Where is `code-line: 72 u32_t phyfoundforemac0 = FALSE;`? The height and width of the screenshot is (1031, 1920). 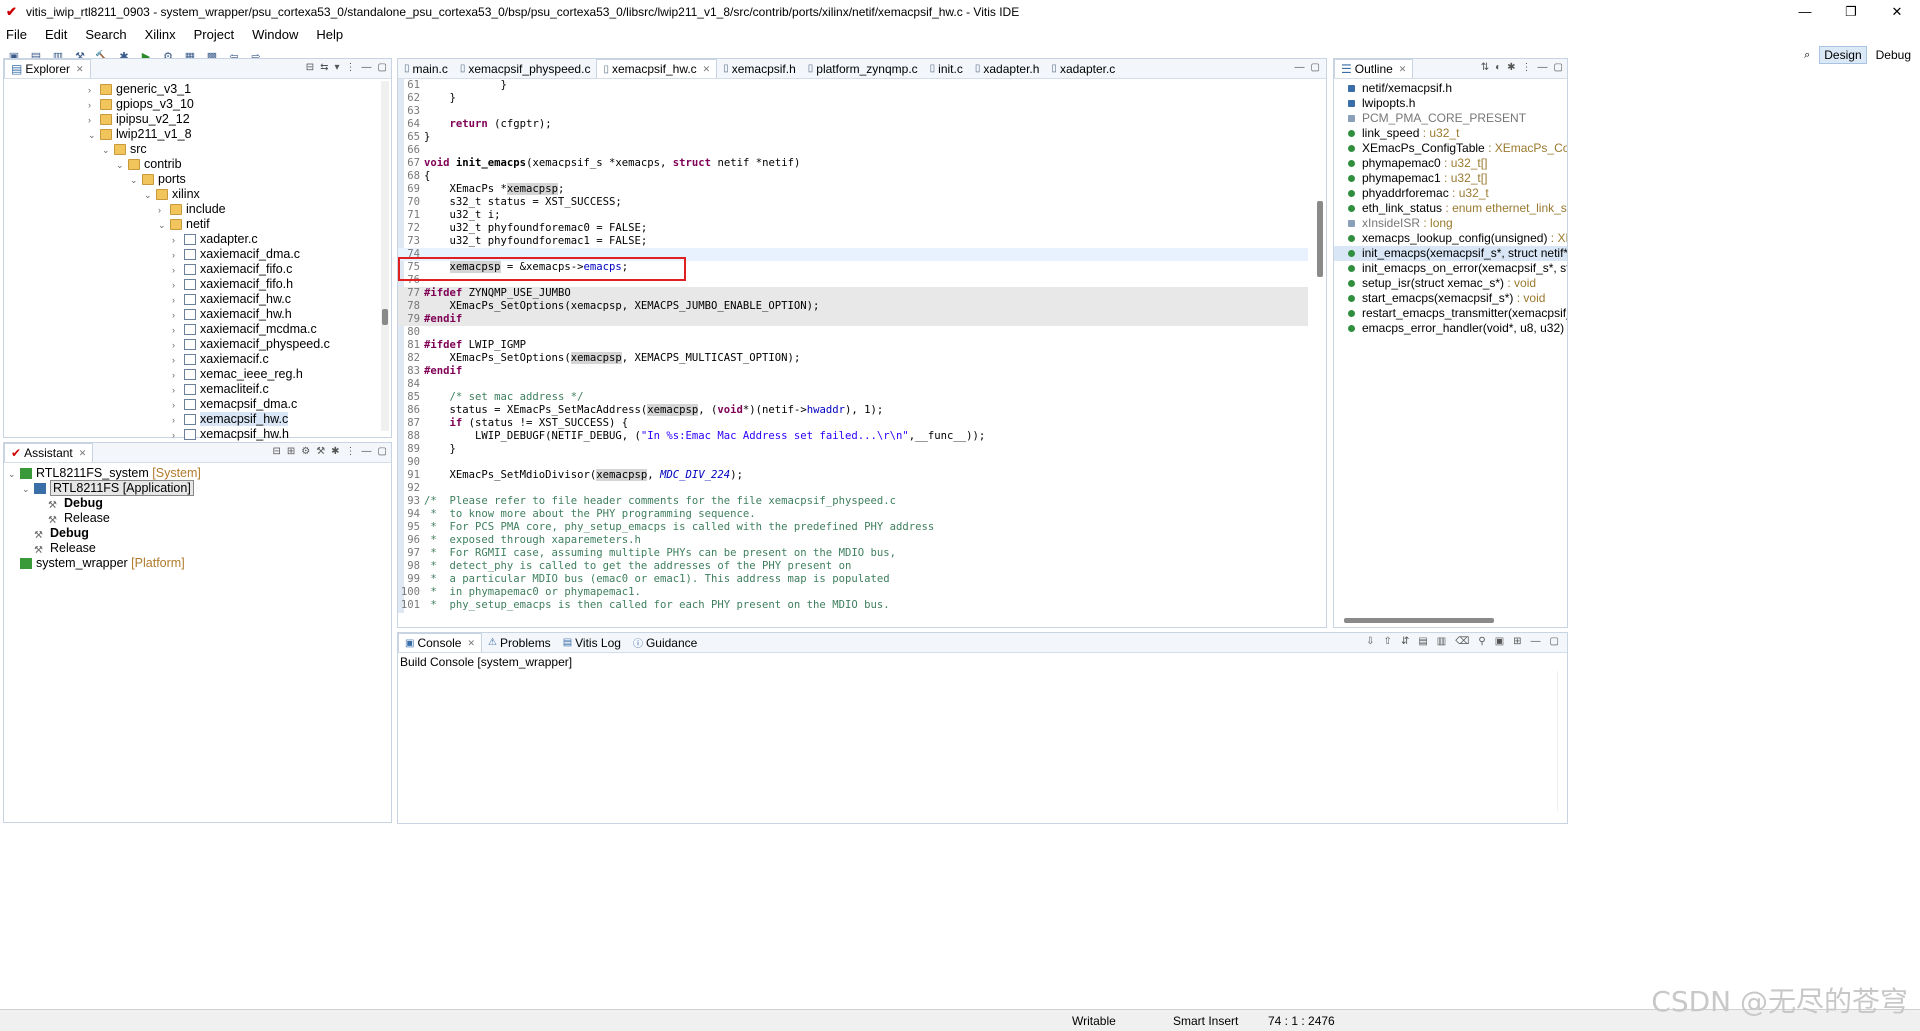 code-line: 72 u32_t phyfoundforemac0 = FALSE; is located at coordinates (853, 228).